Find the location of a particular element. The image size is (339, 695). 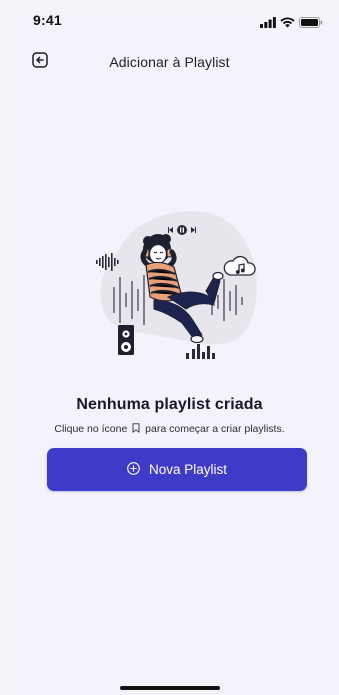

plus-circle-icon is located at coordinates (133, 469).